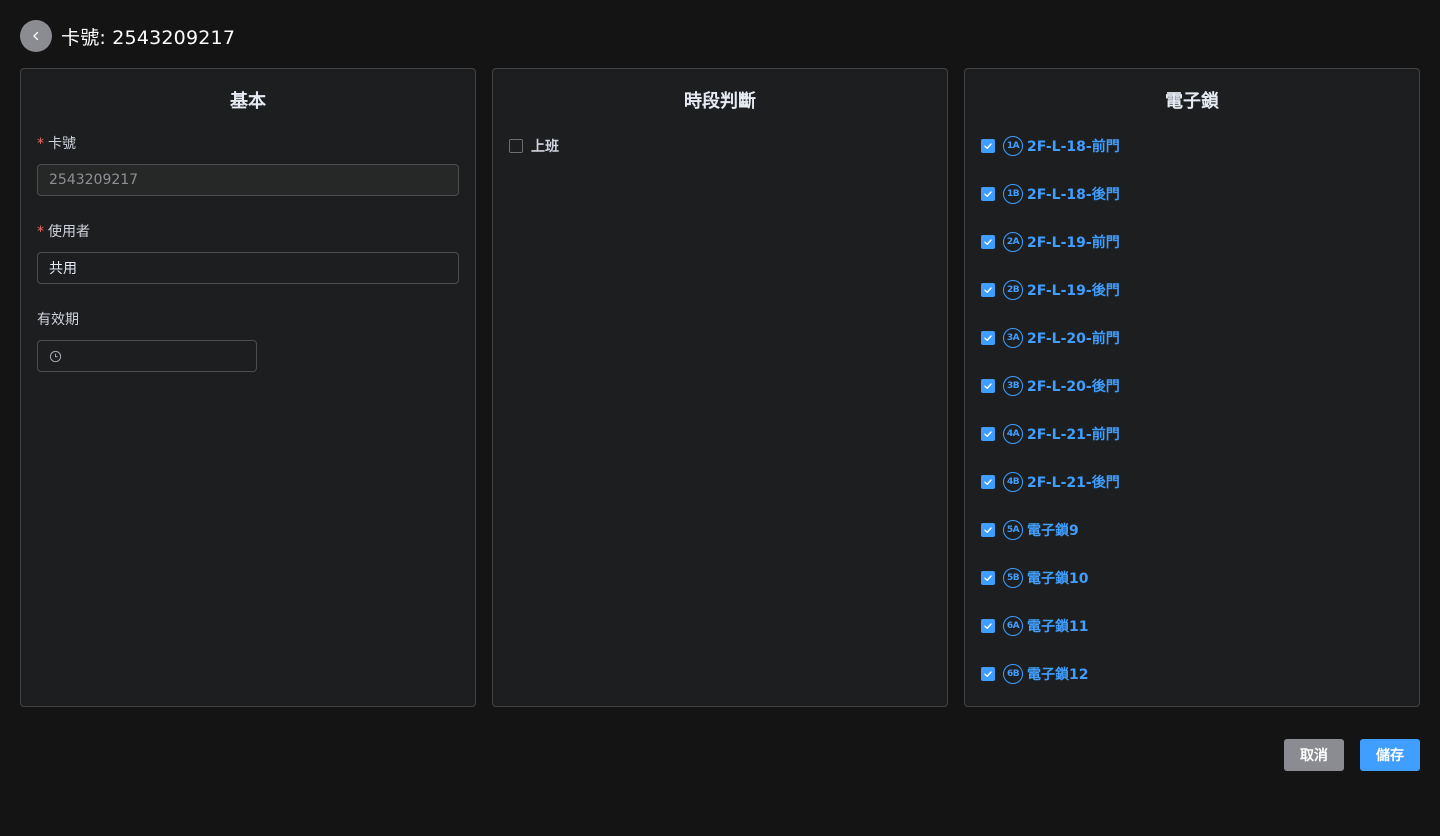 Image resolution: width=1440 pixels, height=836 pixels. I want to click on lock-row: 2B 2F-L-19-後門, so click(1050, 290).